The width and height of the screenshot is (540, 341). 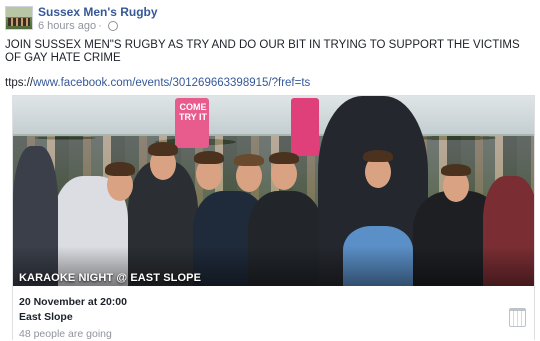 What do you see at coordinates (73, 302) in the screenshot?
I see `event-date: 20 November at 20:00` at bounding box center [73, 302].